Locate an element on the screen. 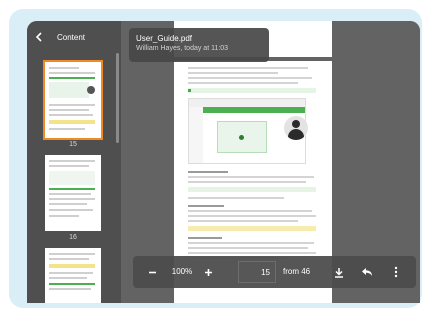 The image size is (431, 316). page-number-input is located at coordinates (257, 272).